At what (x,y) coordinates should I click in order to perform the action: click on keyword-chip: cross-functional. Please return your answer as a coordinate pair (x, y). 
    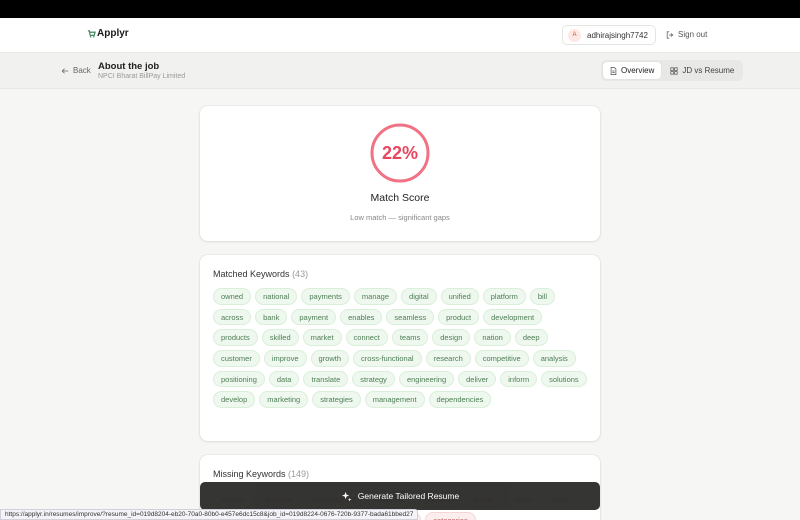
    Looking at the image, I should click on (387, 358).